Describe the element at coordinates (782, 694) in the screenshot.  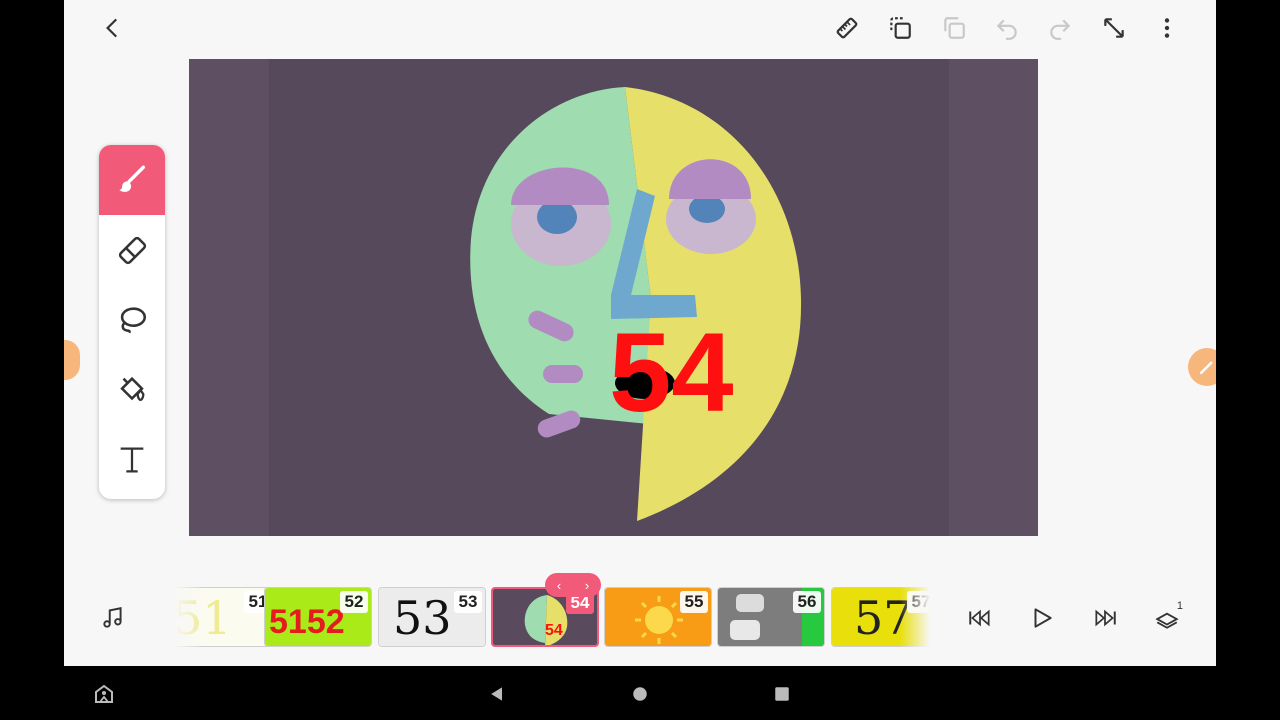
I see `recents-icon` at that location.